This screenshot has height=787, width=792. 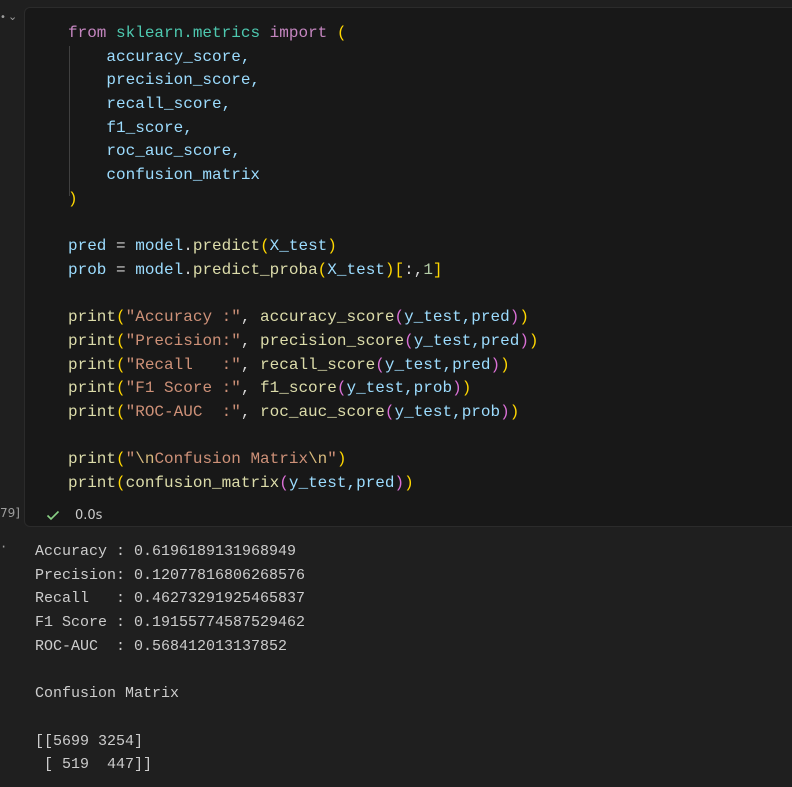 What do you see at coordinates (170, 623) in the screenshot?
I see `output-line: F1 Score : 0.19155774587529462` at bounding box center [170, 623].